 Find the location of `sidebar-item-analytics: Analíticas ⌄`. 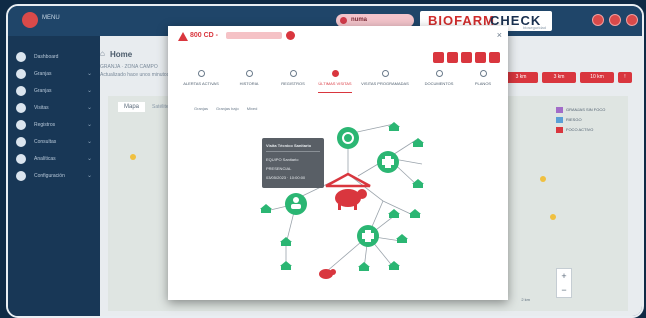

sidebar-item-analytics: Analíticas ⌄ is located at coordinates (56, 160).